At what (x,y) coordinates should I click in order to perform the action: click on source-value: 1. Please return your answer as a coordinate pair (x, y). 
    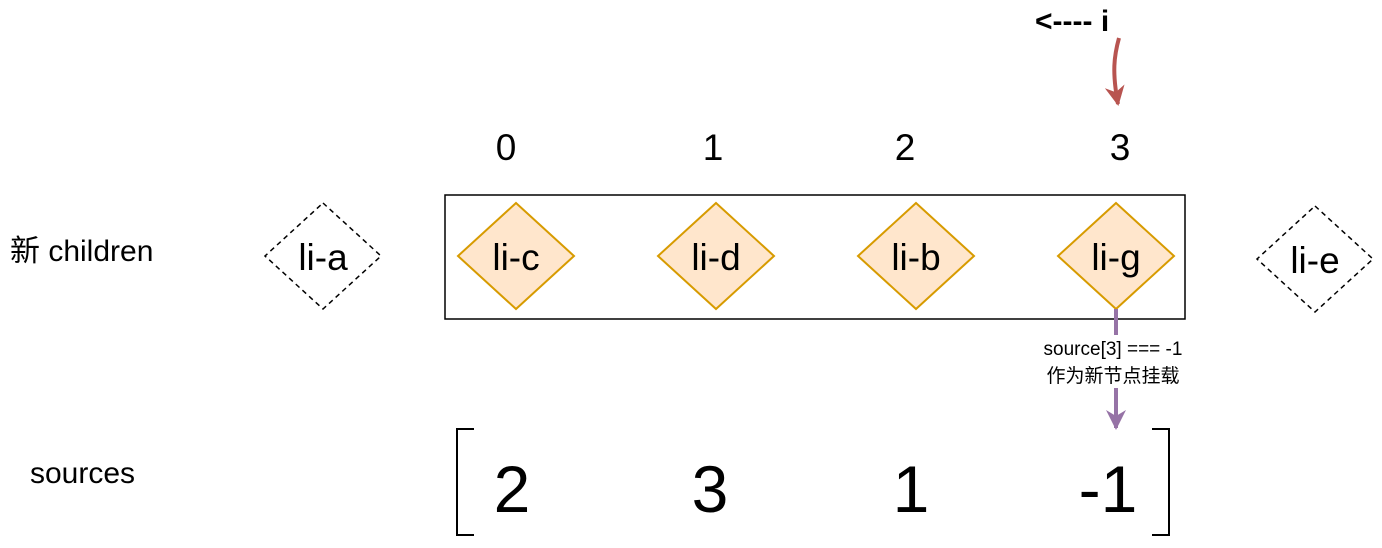
    Looking at the image, I should click on (911, 489).